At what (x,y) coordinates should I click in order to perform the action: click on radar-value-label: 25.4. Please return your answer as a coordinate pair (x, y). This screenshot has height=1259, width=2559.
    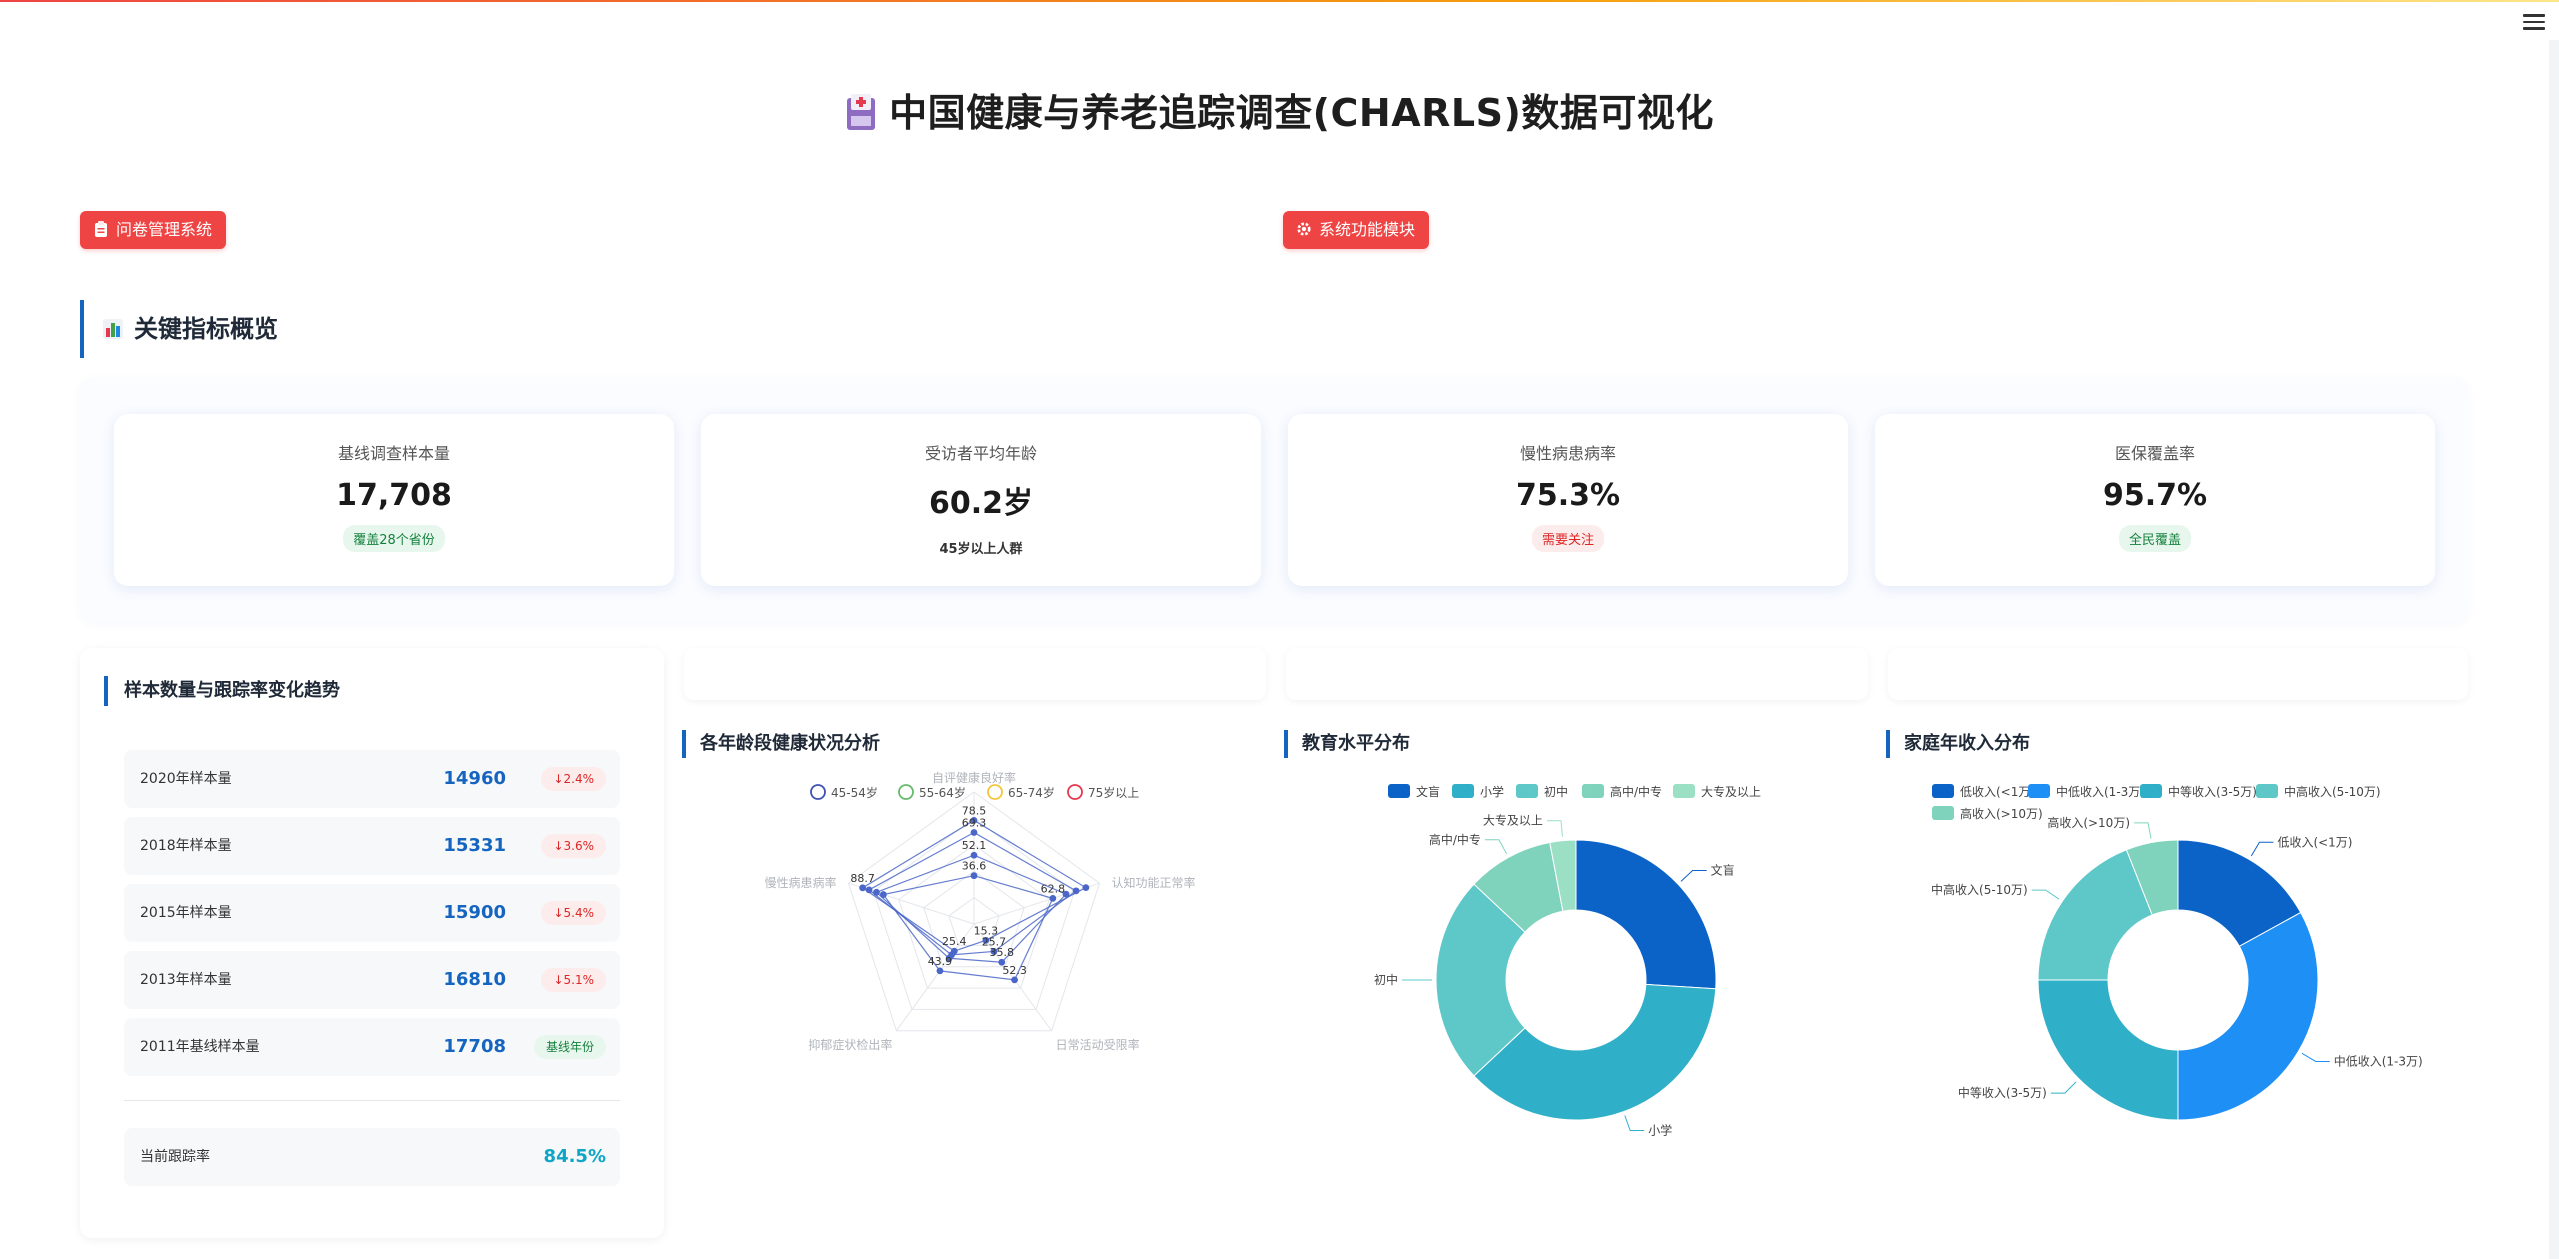
    Looking at the image, I should click on (954, 941).